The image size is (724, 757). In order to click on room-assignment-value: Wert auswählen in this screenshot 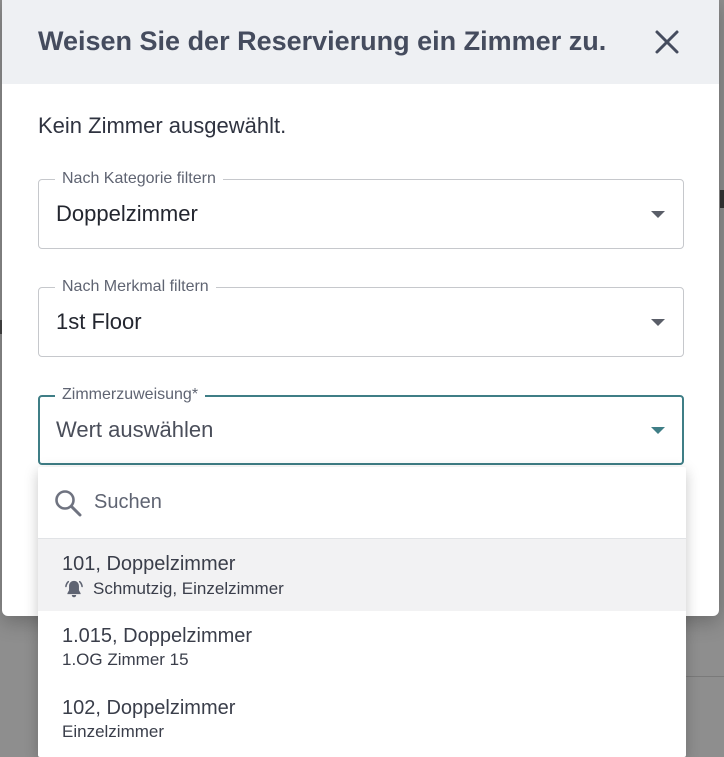, I will do `click(135, 429)`.